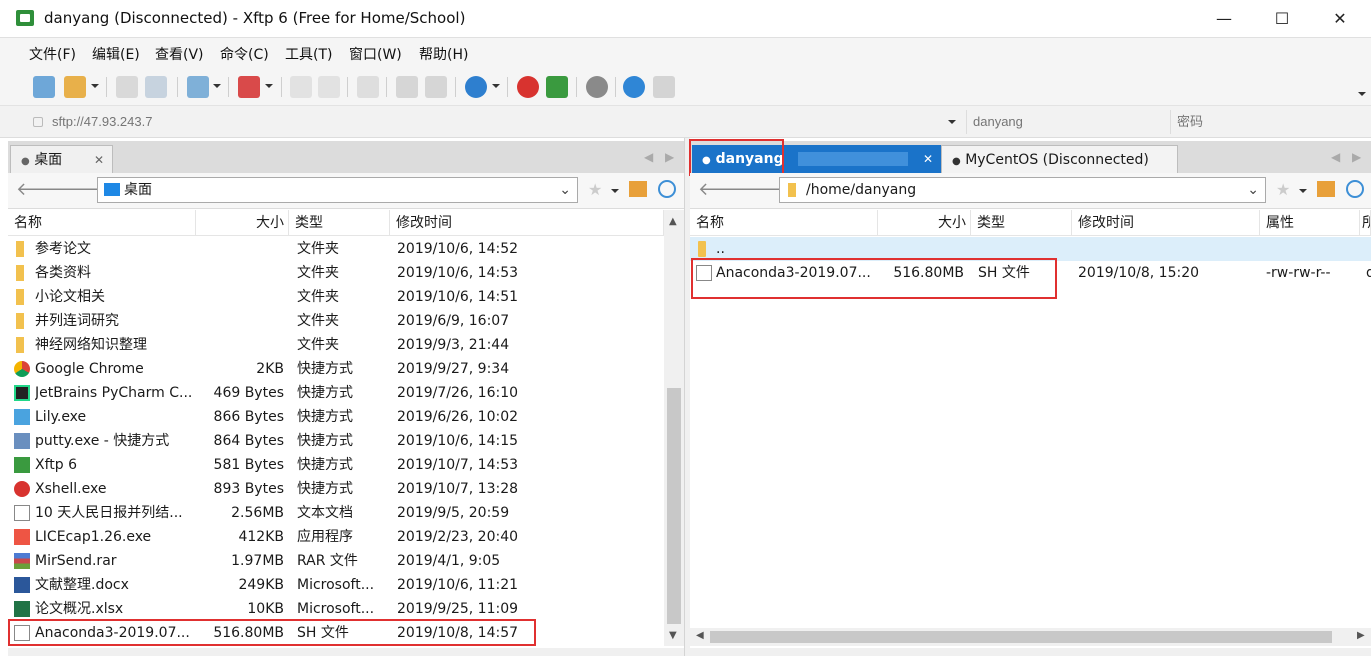  What do you see at coordinates (1059, 159) in the screenshot?
I see `tab-mycentos: ● MyCentOS (Disconnected)` at bounding box center [1059, 159].